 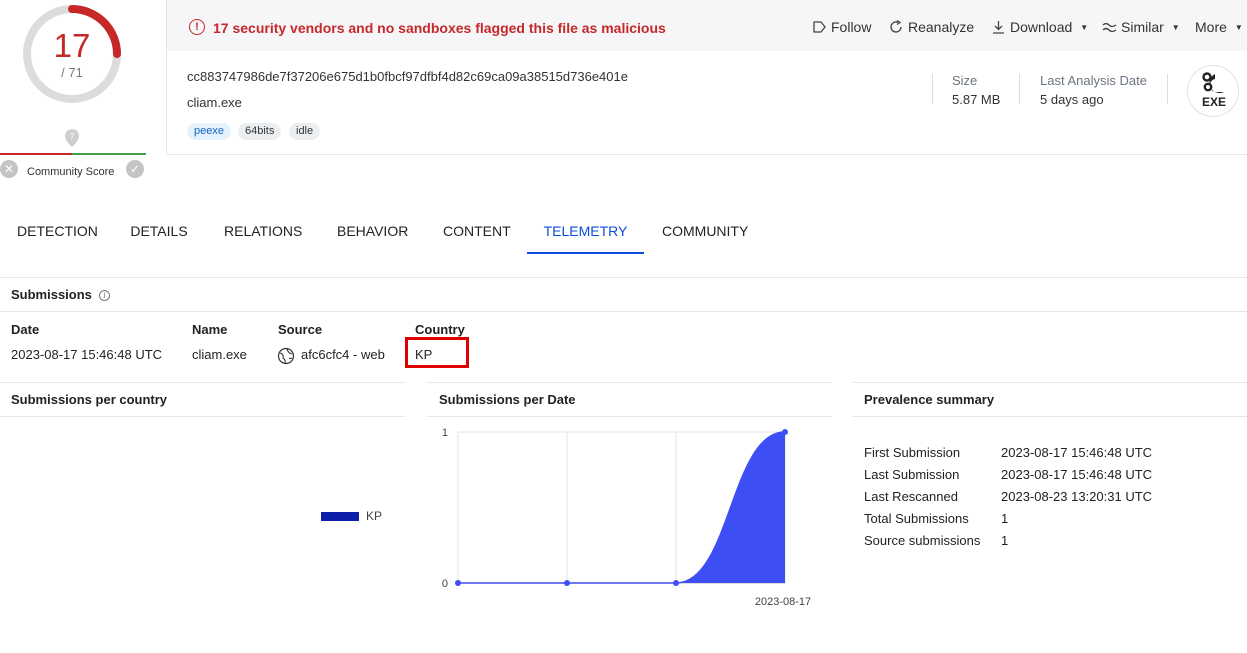 I want to click on source-submissions-value: 1, so click(x=1005, y=540).